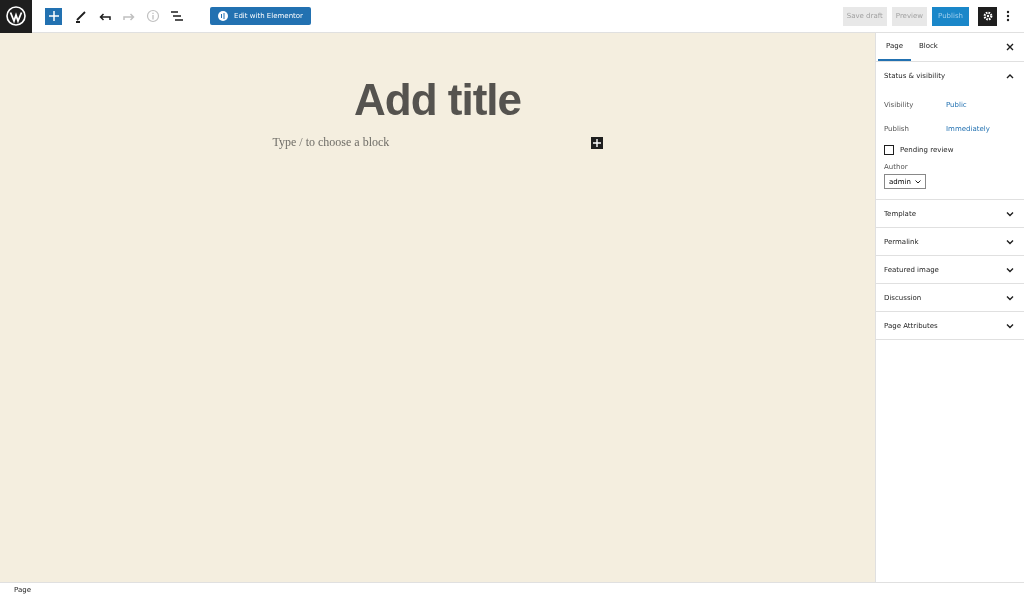 Image resolution: width=1024 pixels, height=597 pixels. Describe the element at coordinates (596, 142) in the screenshot. I see `add-block-button` at that location.